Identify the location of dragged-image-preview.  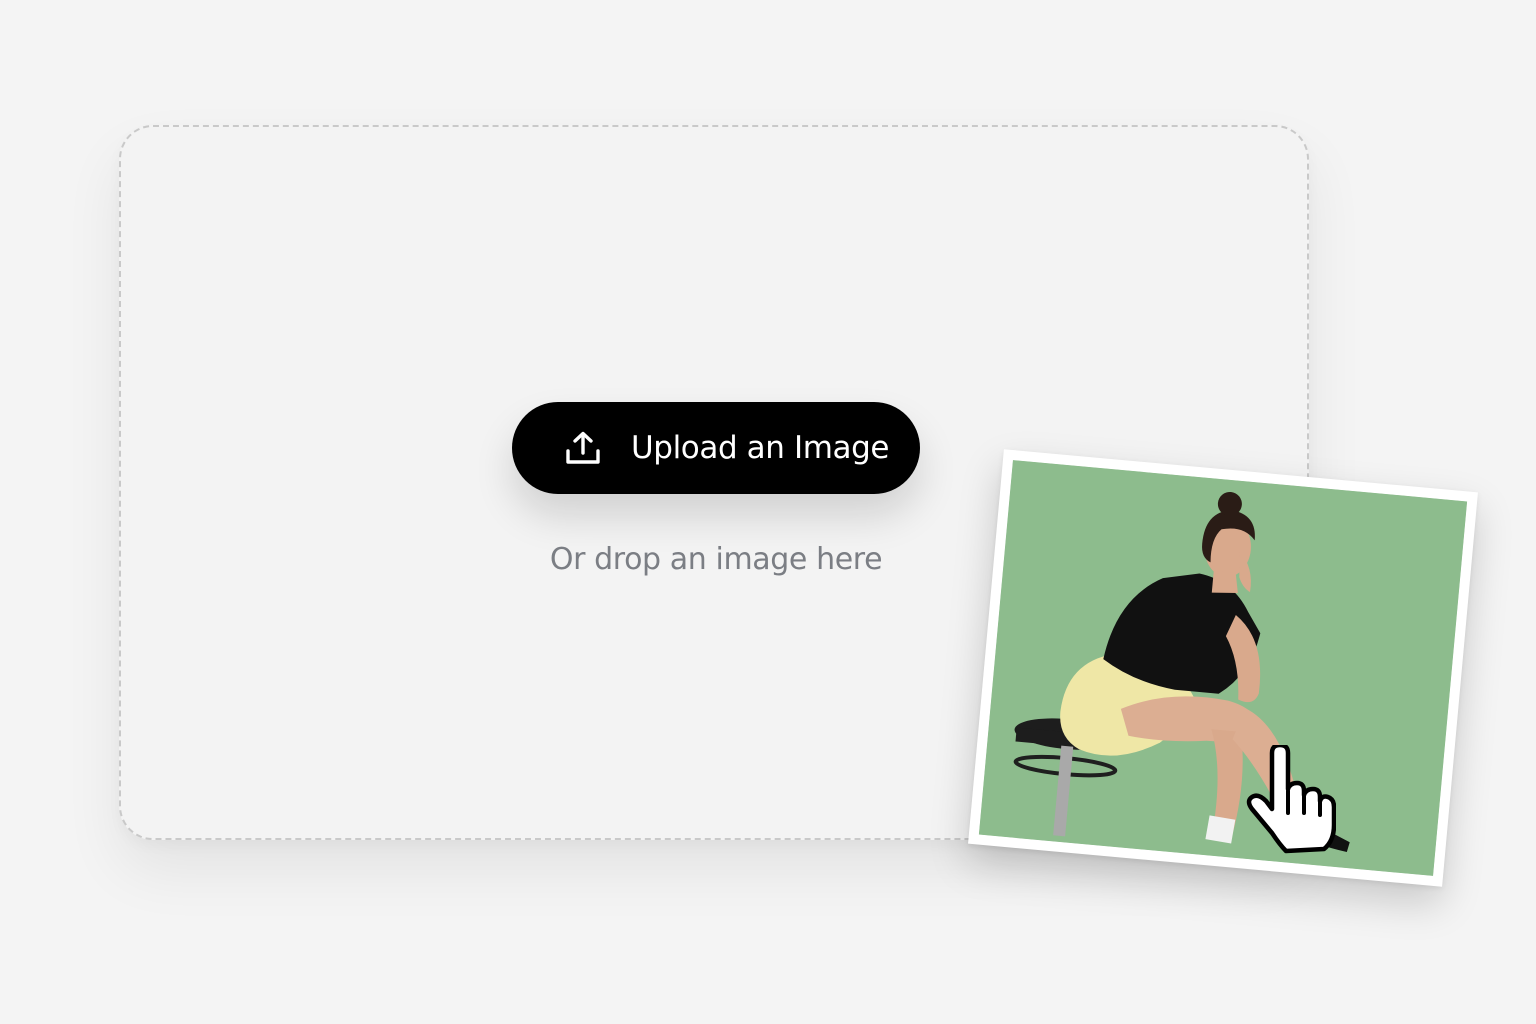
(1223, 668).